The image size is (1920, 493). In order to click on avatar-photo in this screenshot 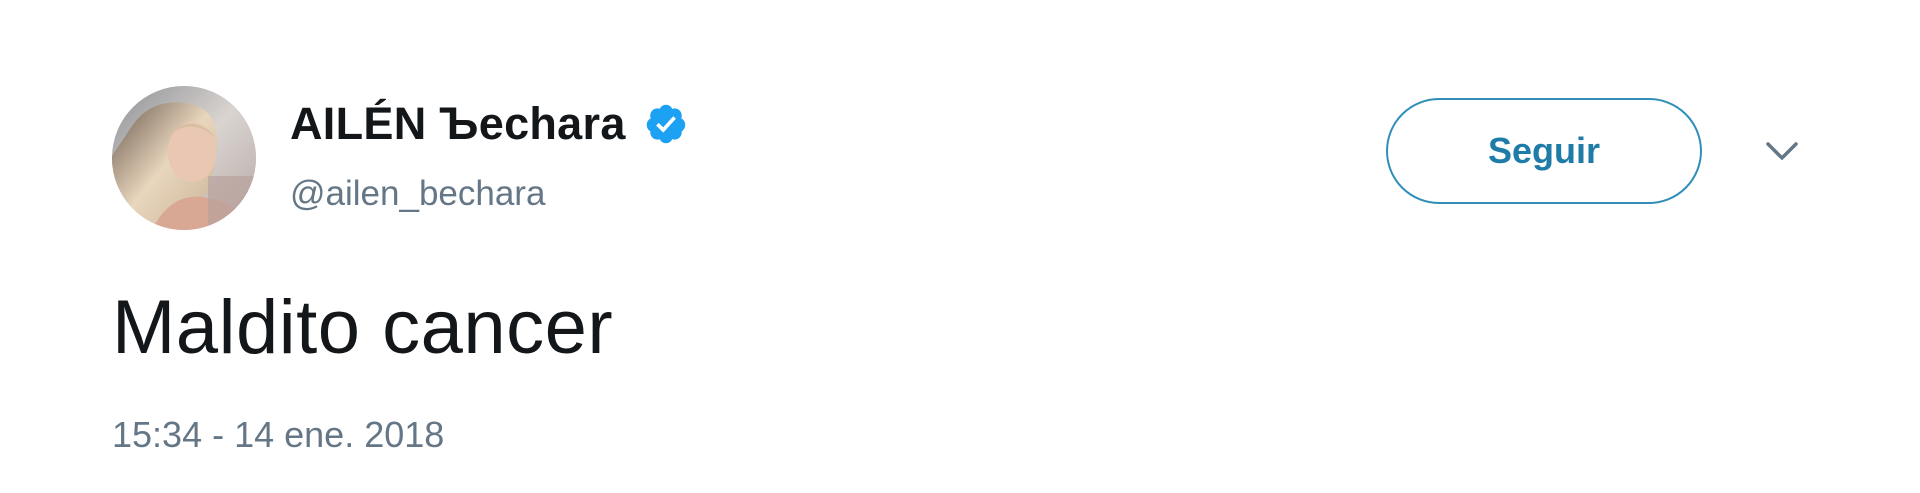, I will do `click(184, 158)`.